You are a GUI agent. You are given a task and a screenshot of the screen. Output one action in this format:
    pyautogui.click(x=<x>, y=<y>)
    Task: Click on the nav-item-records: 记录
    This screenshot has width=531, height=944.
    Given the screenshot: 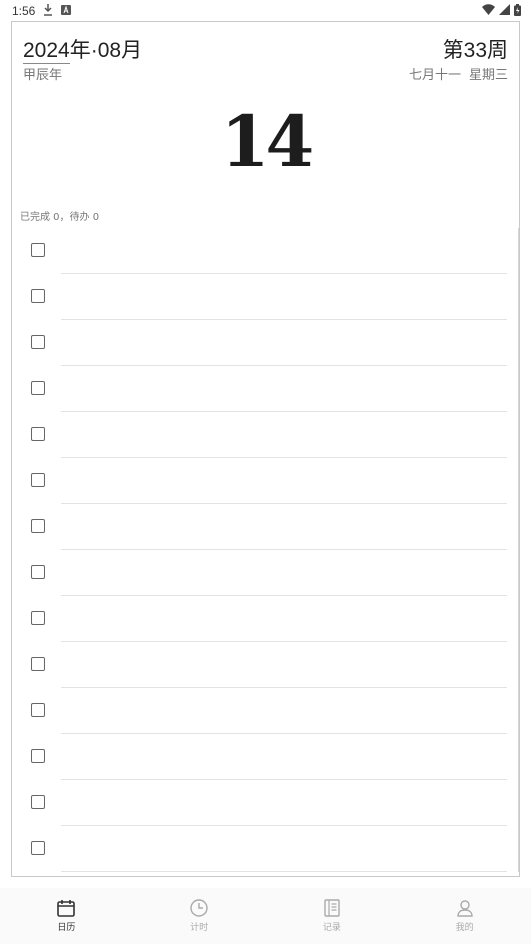 What is the action you would take?
    pyautogui.click(x=332, y=915)
    